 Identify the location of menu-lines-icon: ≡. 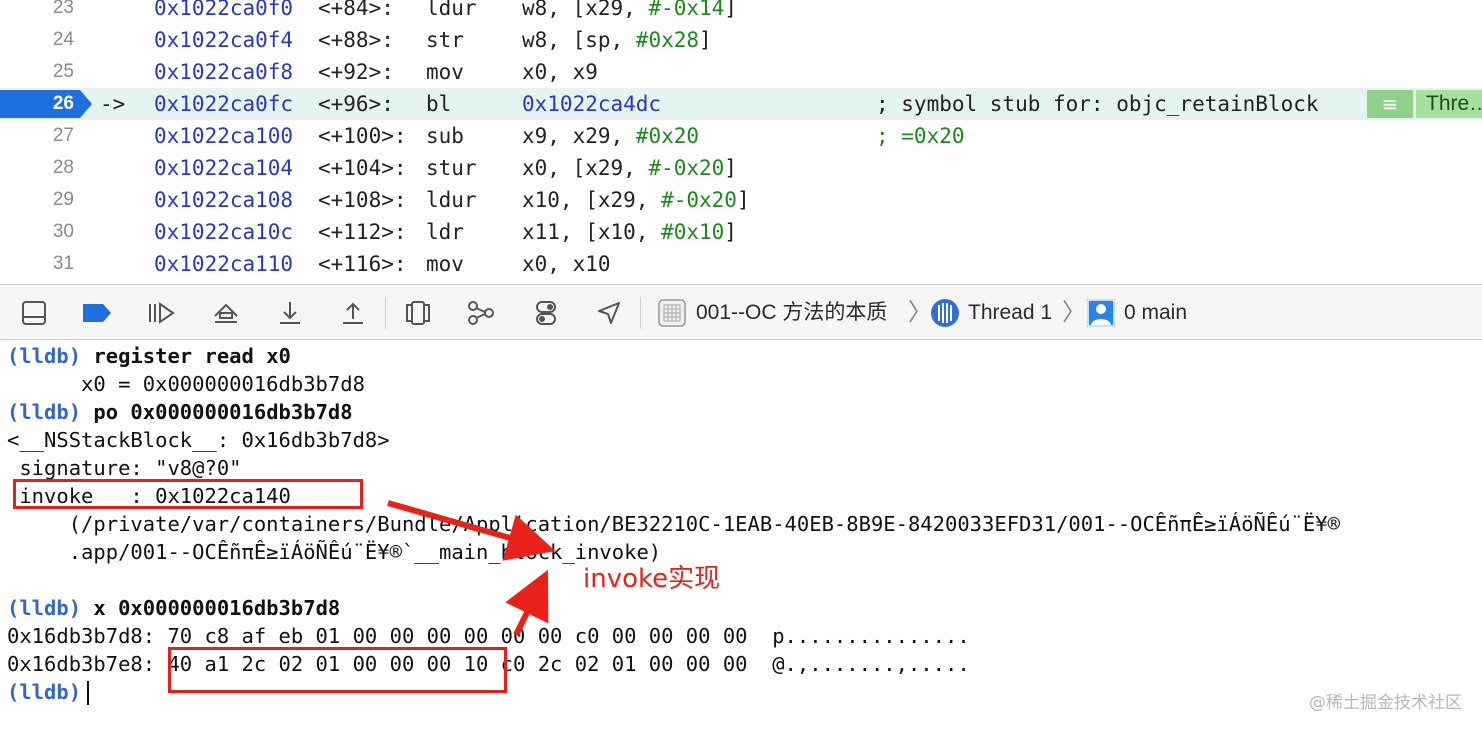
(1390, 104).